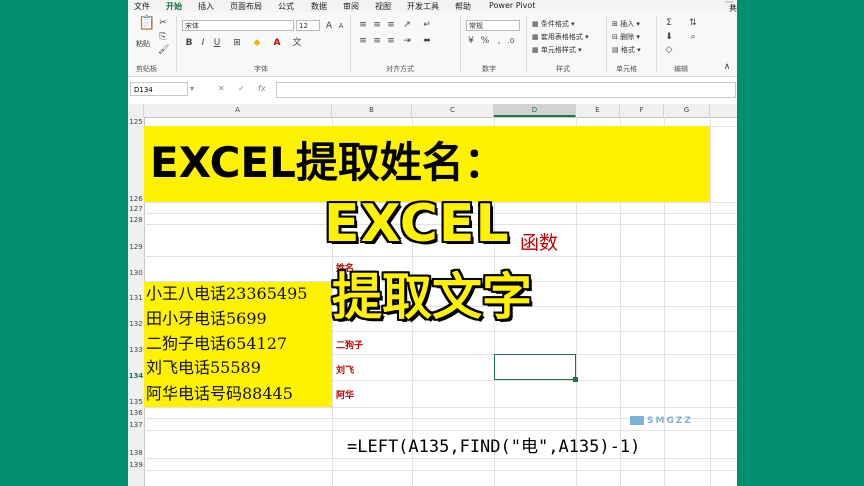 This screenshot has height=486, width=864. What do you see at coordinates (669, 23) in the screenshot?
I see `autosum-icon: Σ` at bounding box center [669, 23].